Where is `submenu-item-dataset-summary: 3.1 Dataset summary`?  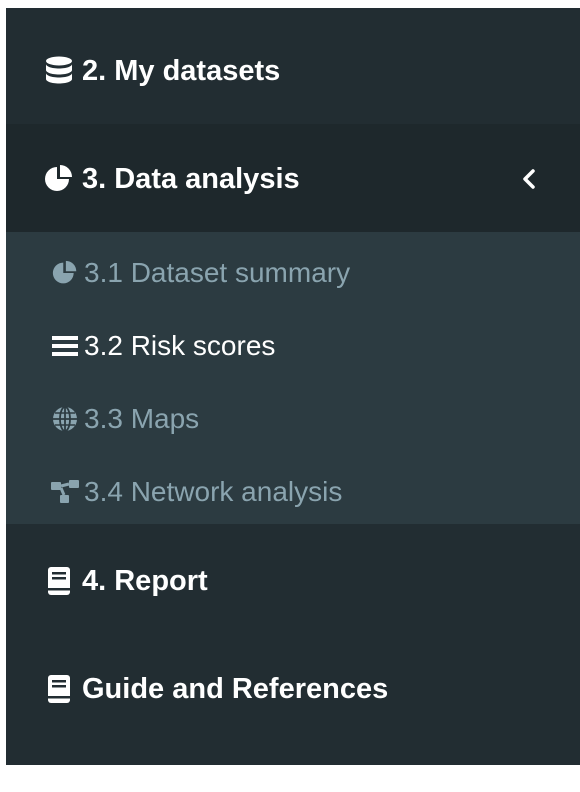 submenu-item-dataset-summary: 3.1 Dataset summary is located at coordinates (293, 272).